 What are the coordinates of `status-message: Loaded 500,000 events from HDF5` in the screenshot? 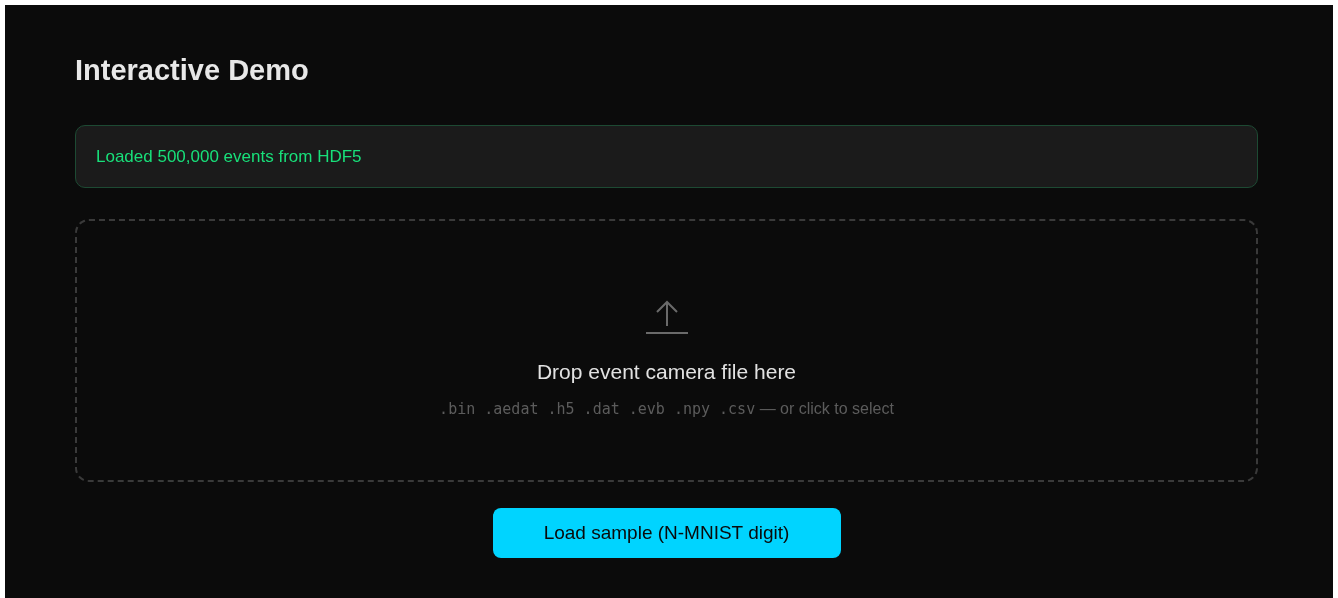 It's located at (666, 156).